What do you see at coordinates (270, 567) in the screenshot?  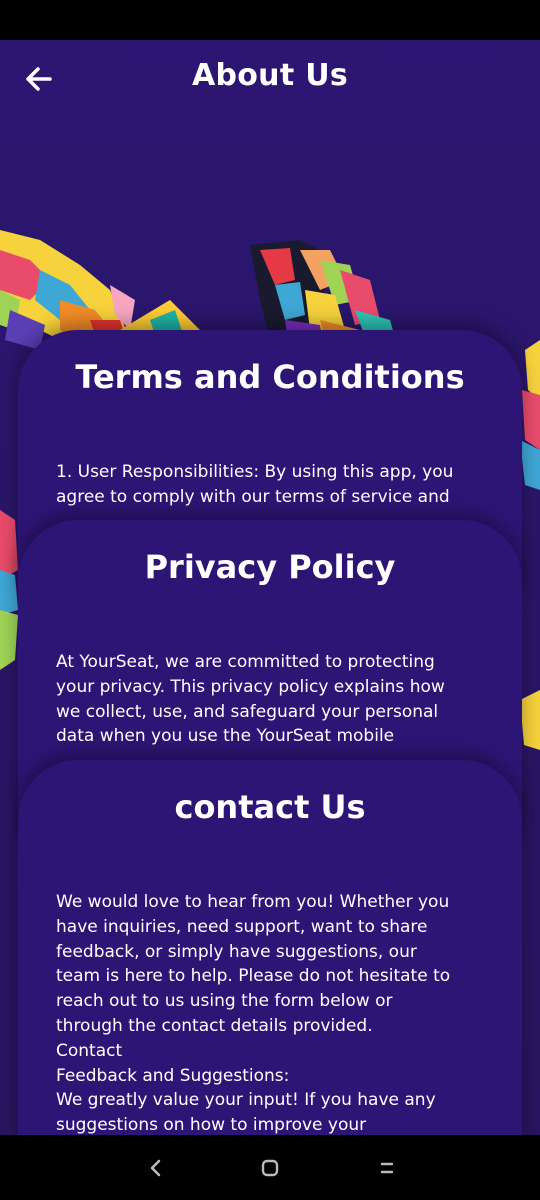 I see `privacy-title: Privacy Policy` at bounding box center [270, 567].